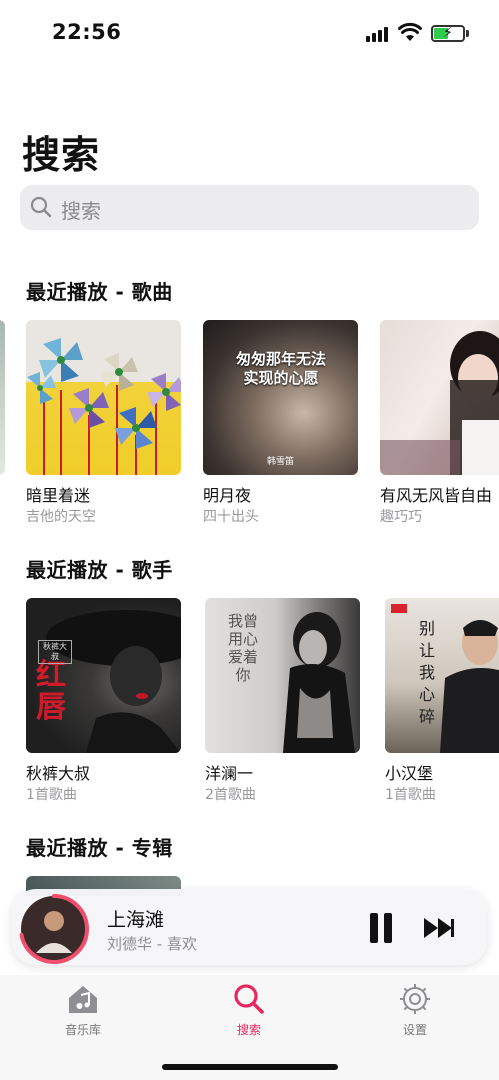  What do you see at coordinates (230, 795) in the screenshot?
I see `artist-song-count: 2首歌曲` at bounding box center [230, 795].